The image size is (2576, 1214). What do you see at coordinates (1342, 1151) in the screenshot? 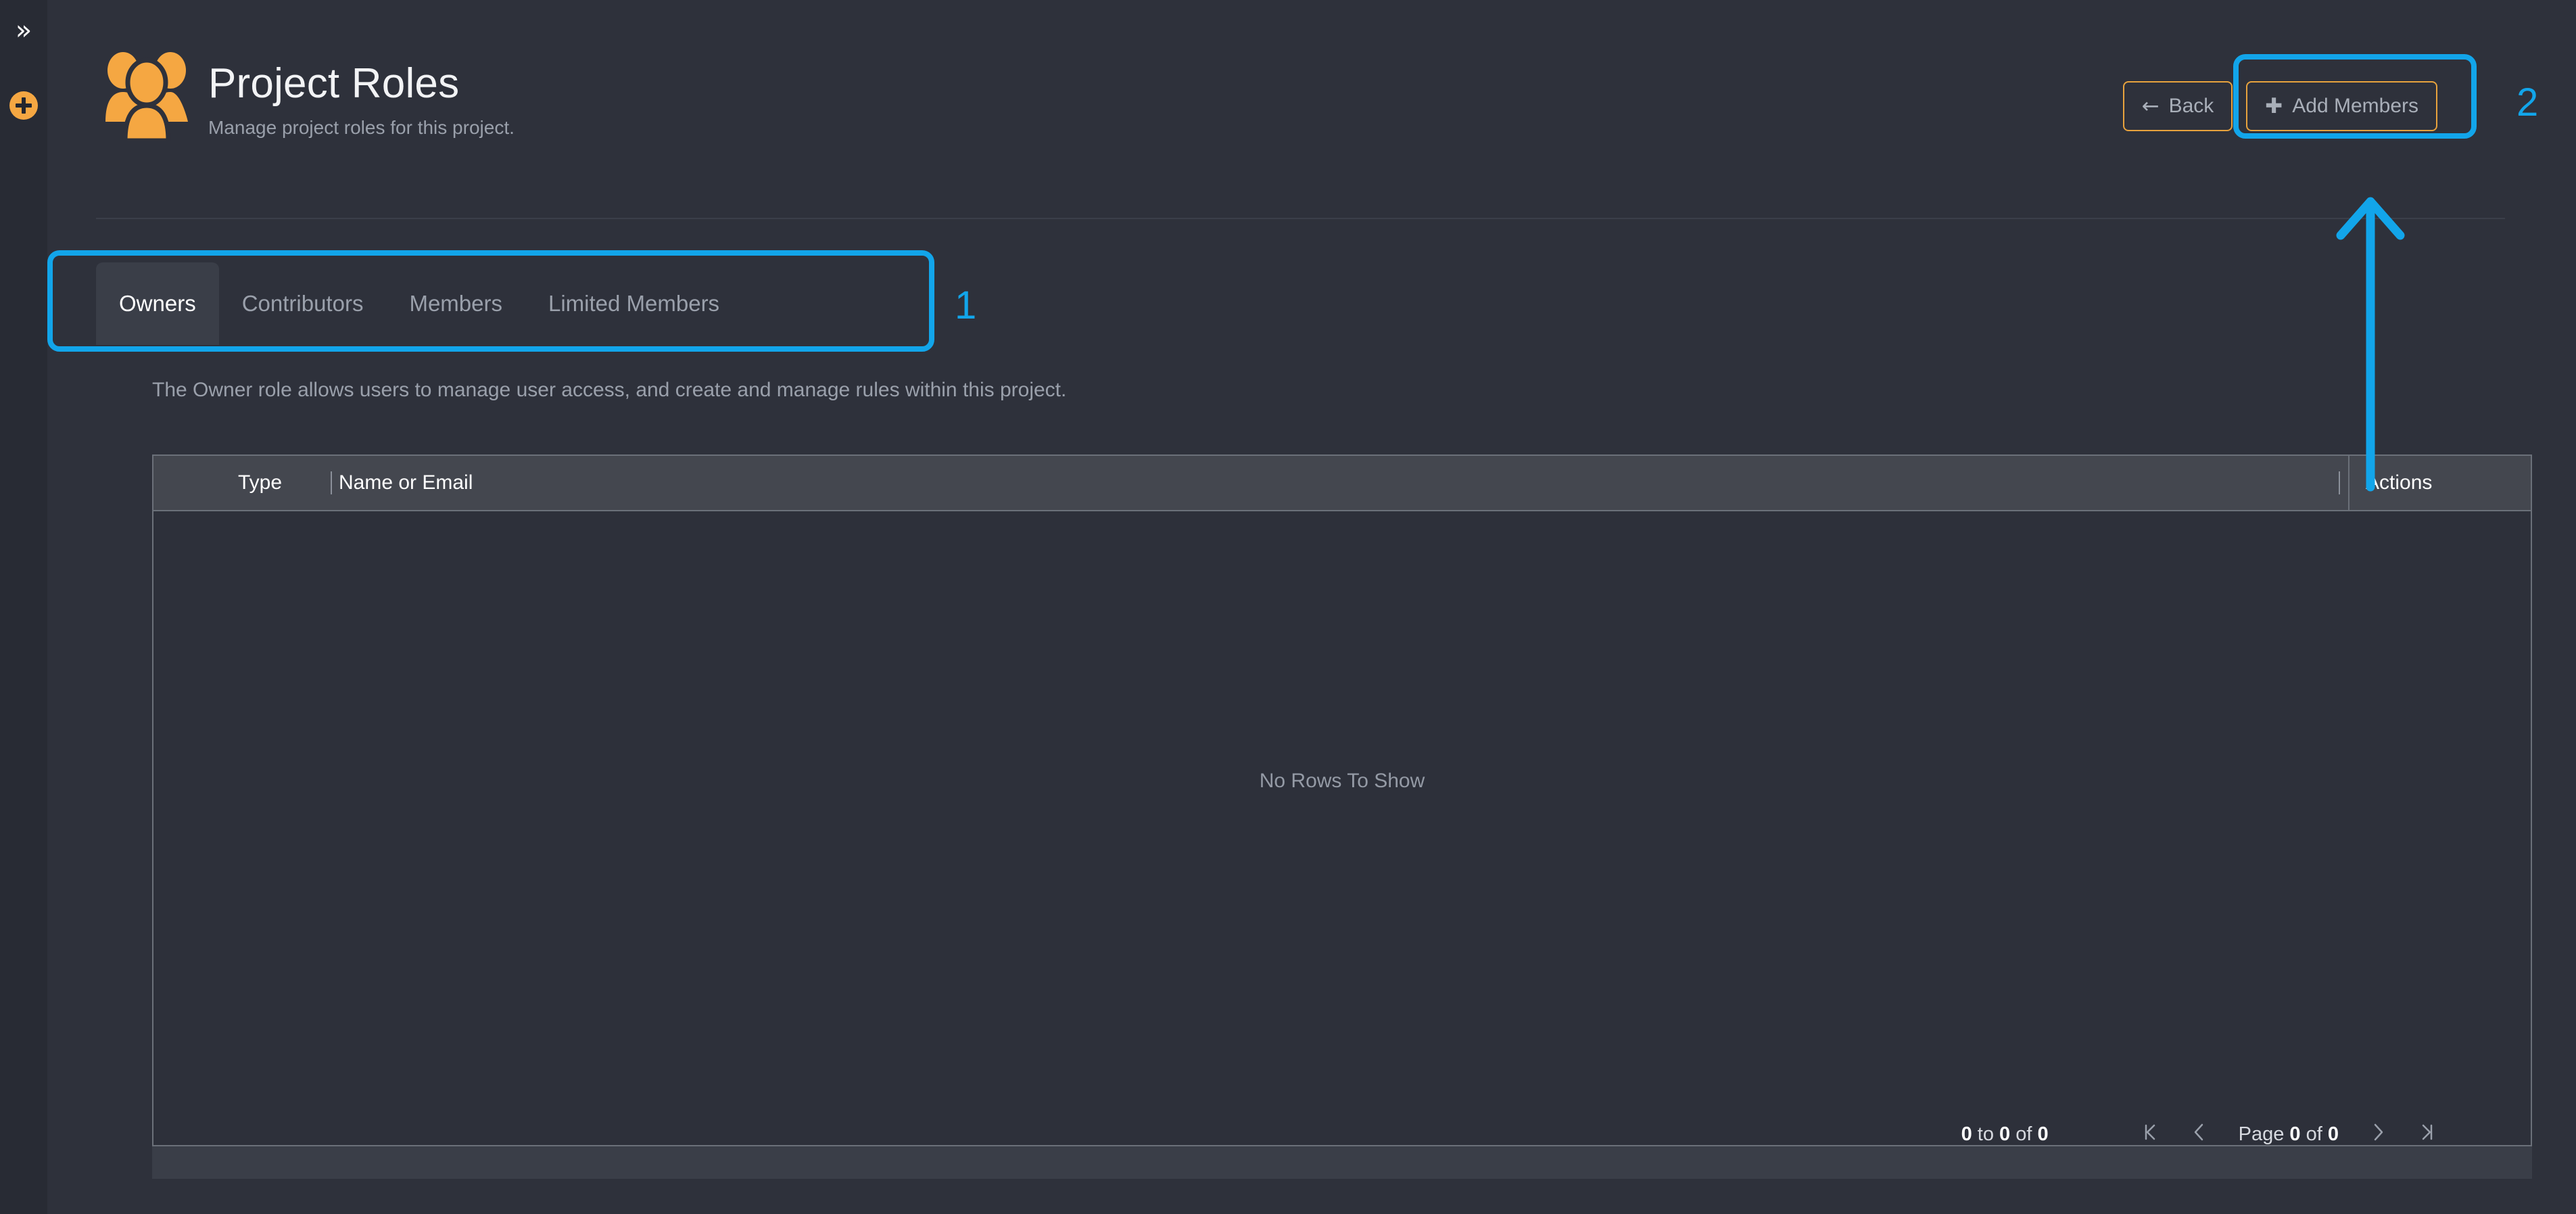
I see `grid-footer: 0 to 0 of 0 Page 0 of 0` at bounding box center [1342, 1151].